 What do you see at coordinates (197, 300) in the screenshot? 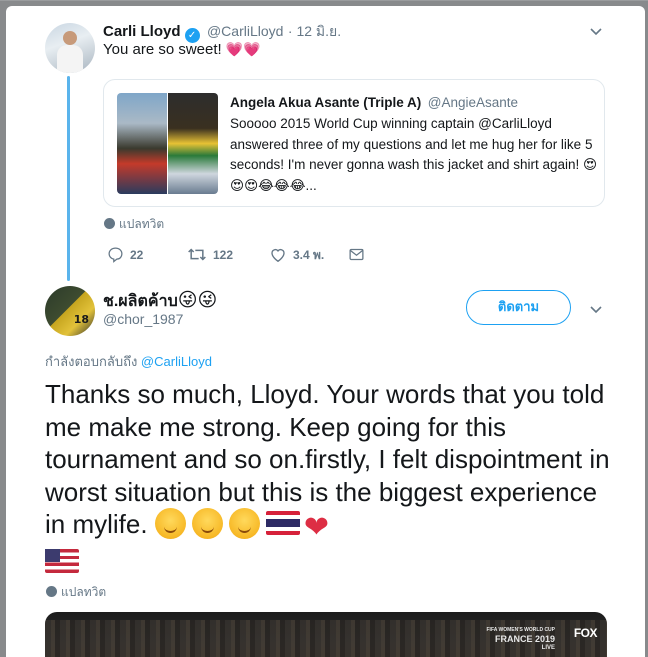
I see `tweet2-author-emoji: 😜😜` at bounding box center [197, 300].